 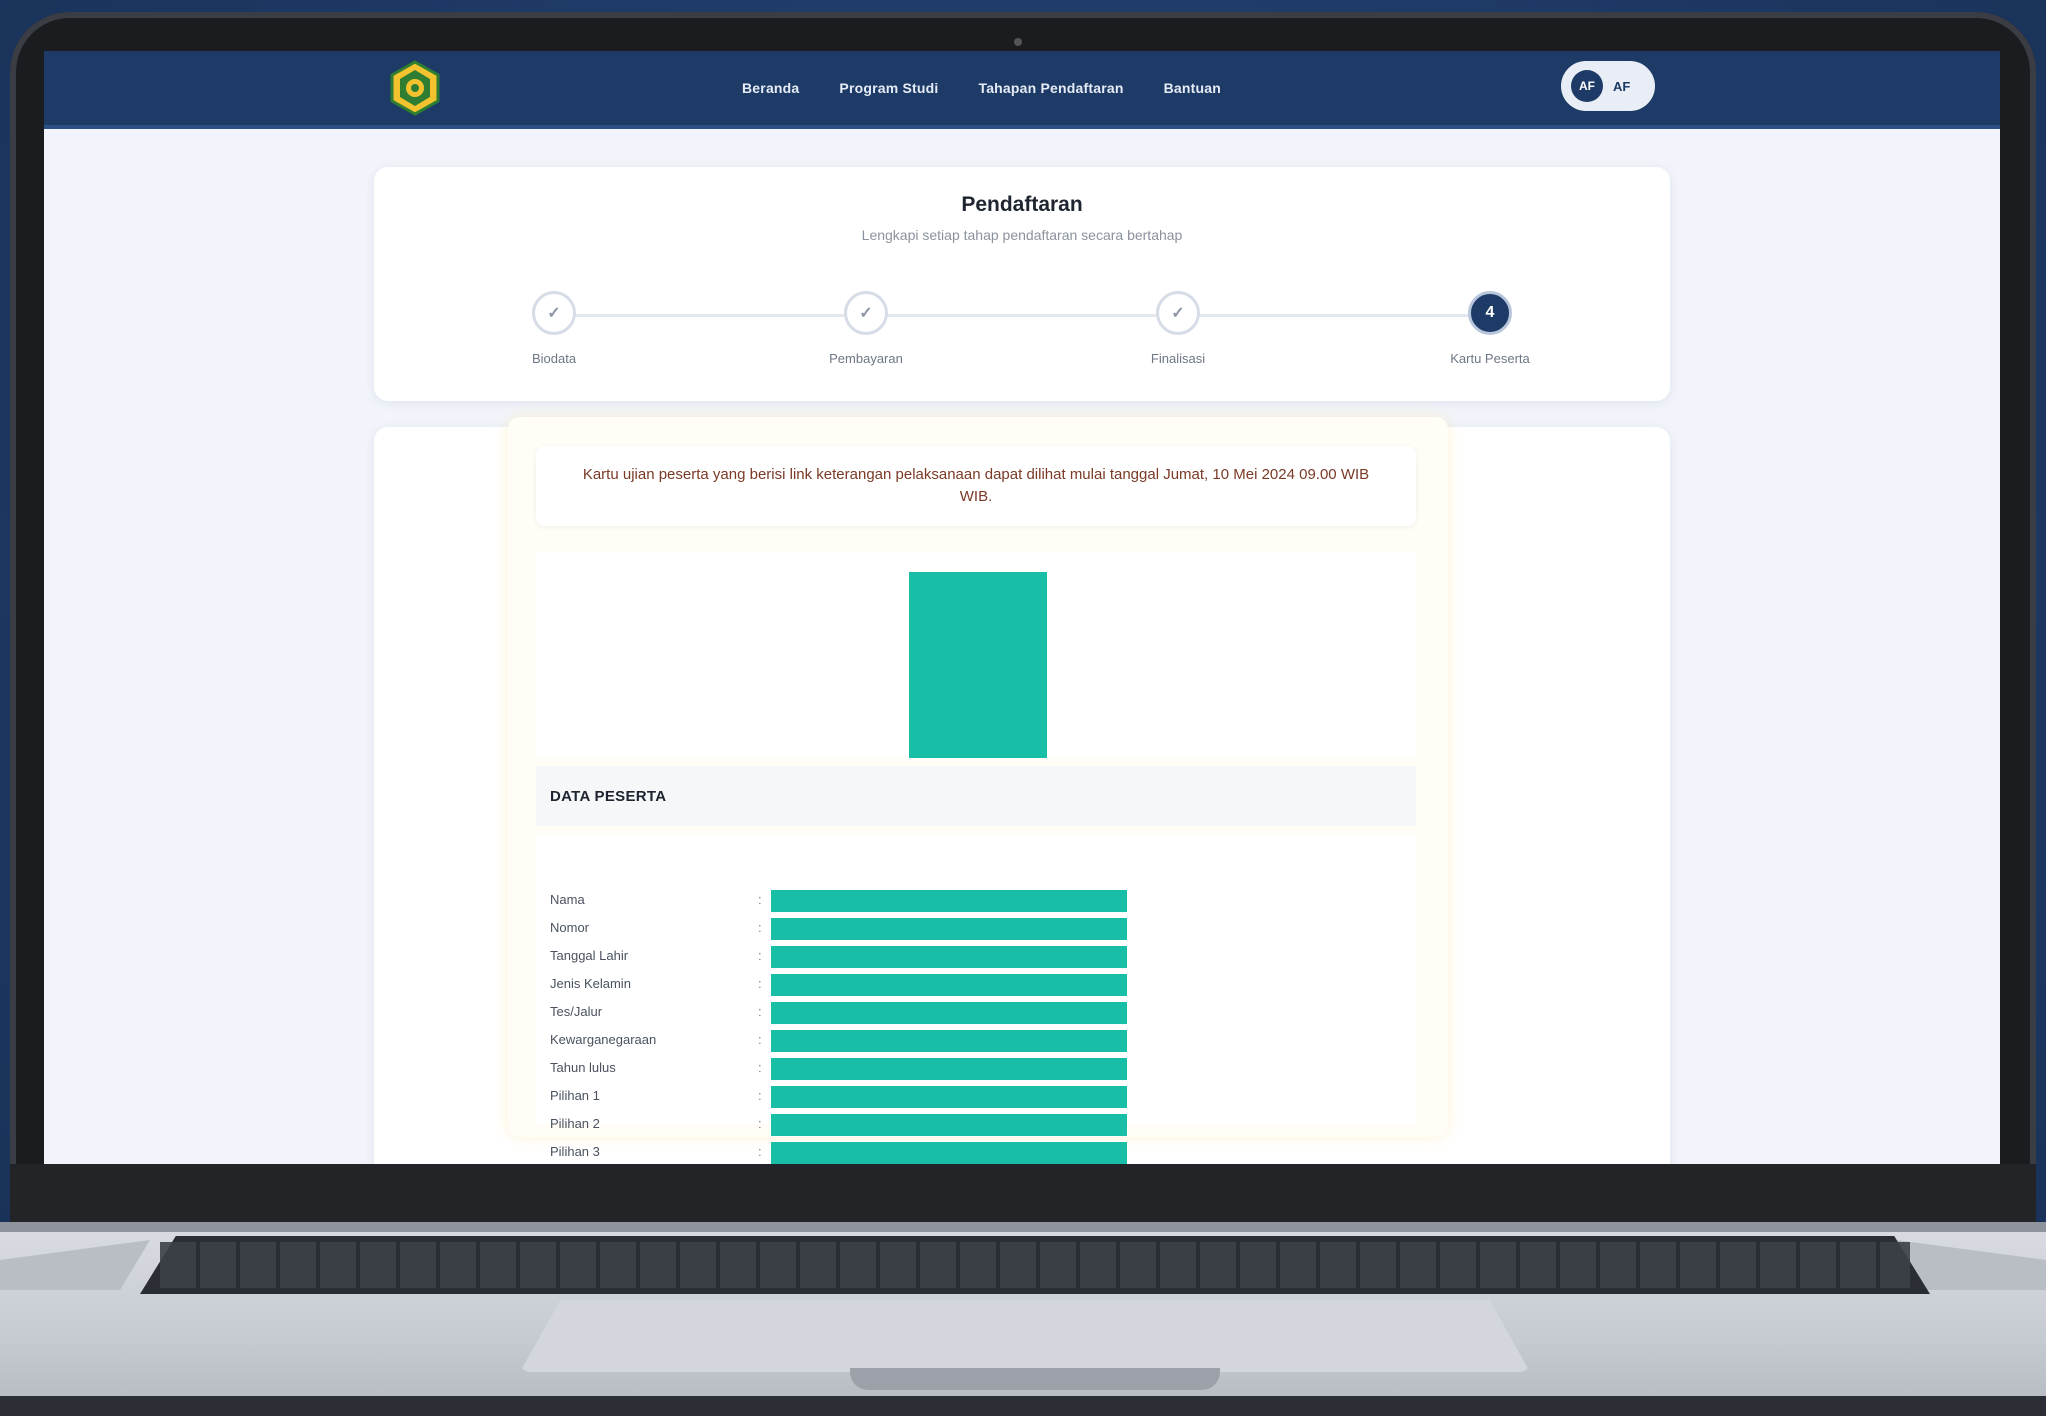 What do you see at coordinates (575, 1123) in the screenshot?
I see `row-label: Pilihan 2` at bounding box center [575, 1123].